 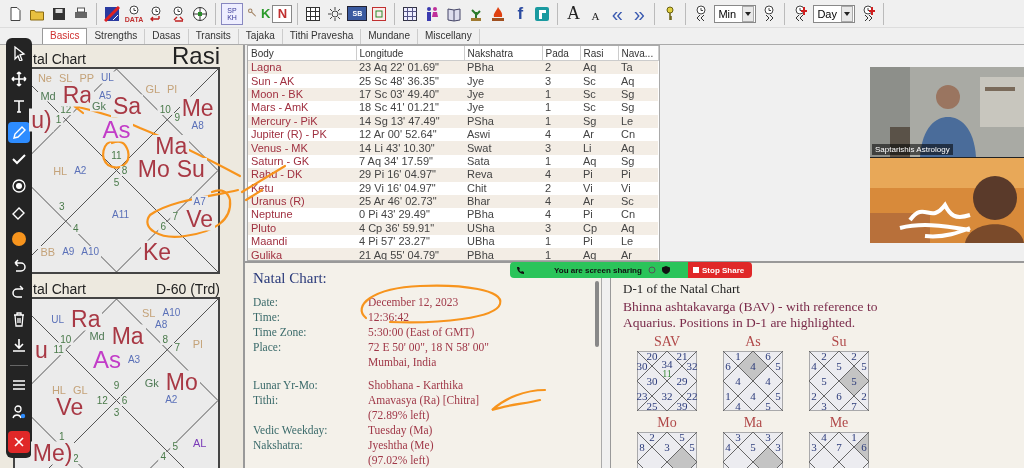 What do you see at coordinates (410, 242) in the screenshot?
I see `table-cell: 4 Pi 57' 23.27"` at bounding box center [410, 242].